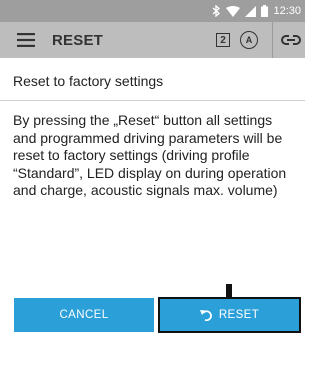 The image size is (320, 369). Describe the element at coordinates (272, 40) in the screenshot. I see `app-bar-divider` at that location.